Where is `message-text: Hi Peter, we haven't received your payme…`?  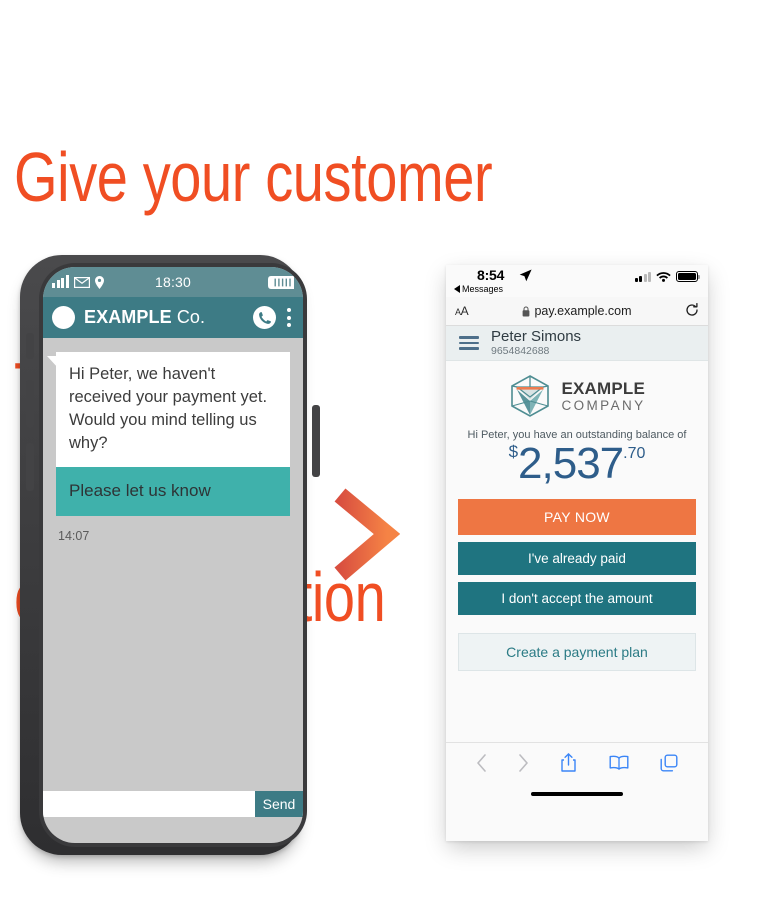 message-text: Hi Peter, we haven't received your payme… is located at coordinates (173, 409).